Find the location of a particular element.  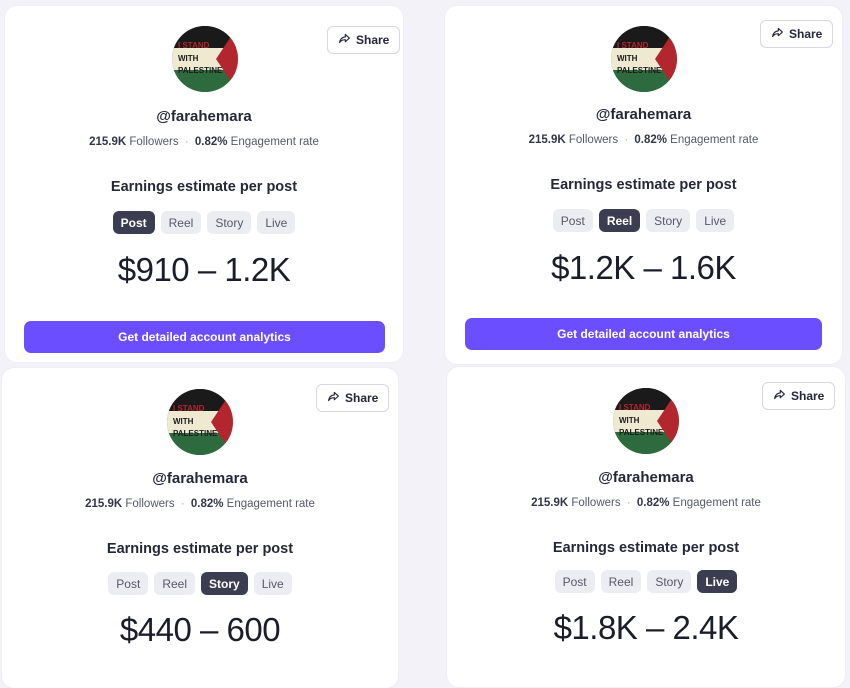

earnings-price-range: $910 – 1.2K is located at coordinates (204, 269).